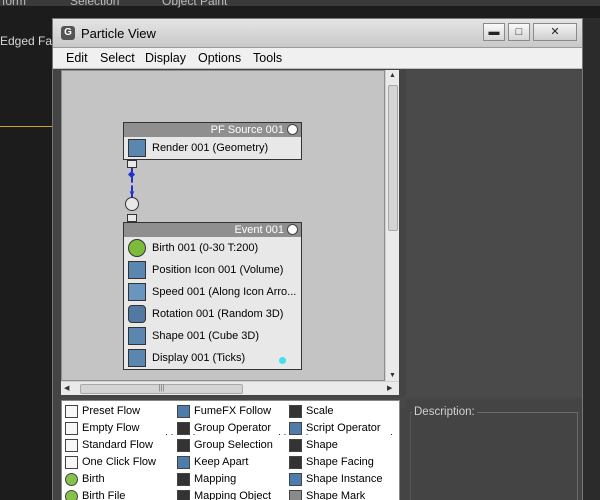 The image size is (600, 500). Describe the element at coordinates (444, 412) in the screenshot. I see `description-label: Description:` at that location.